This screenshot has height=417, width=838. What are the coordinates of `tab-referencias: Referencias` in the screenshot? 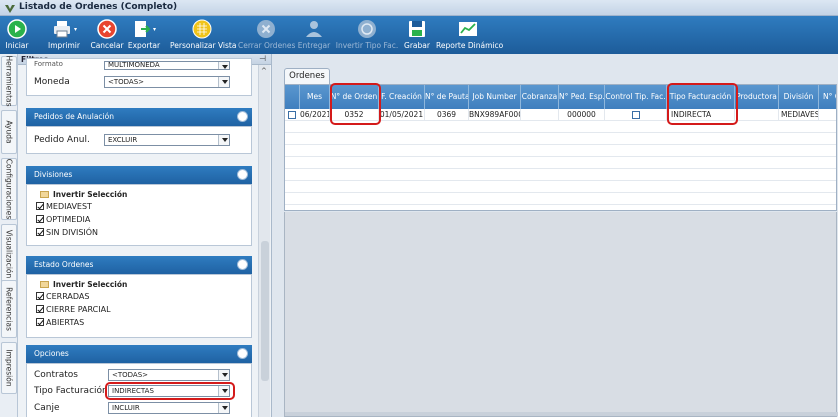 It's located at (9, 309).